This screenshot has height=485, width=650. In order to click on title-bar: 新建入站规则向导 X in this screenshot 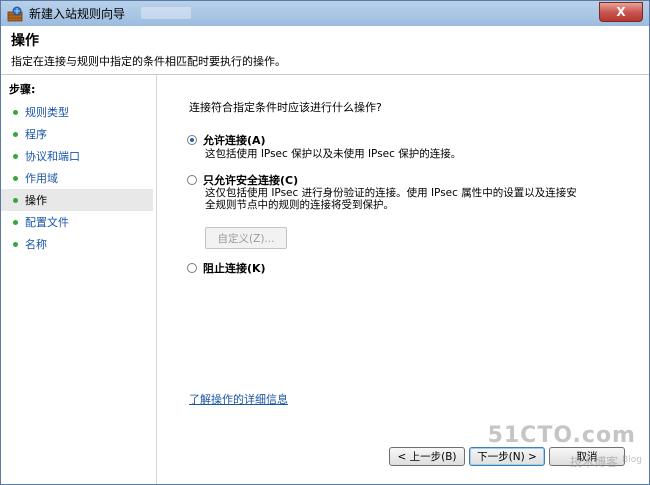, I will do `click(325, 13)`.